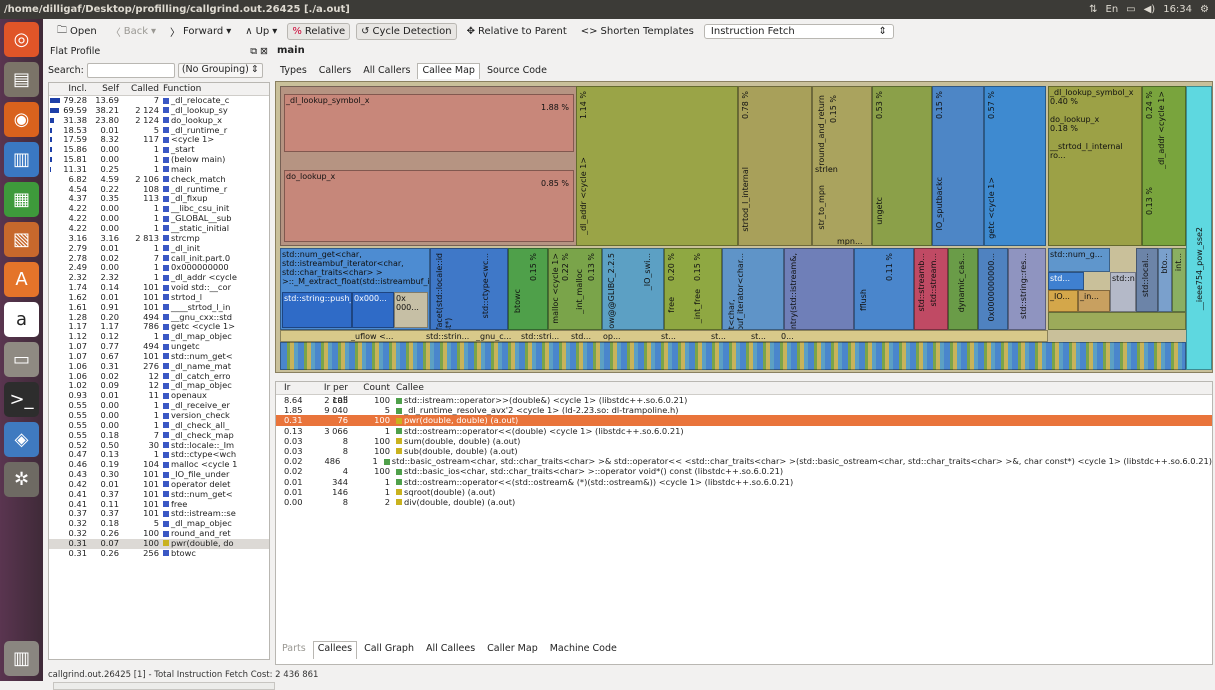 This screenshot has width=1215, height=690. I want to click on callee-row: 0.03 8 100 sub(double, double) (a.out), so click(744, 451).